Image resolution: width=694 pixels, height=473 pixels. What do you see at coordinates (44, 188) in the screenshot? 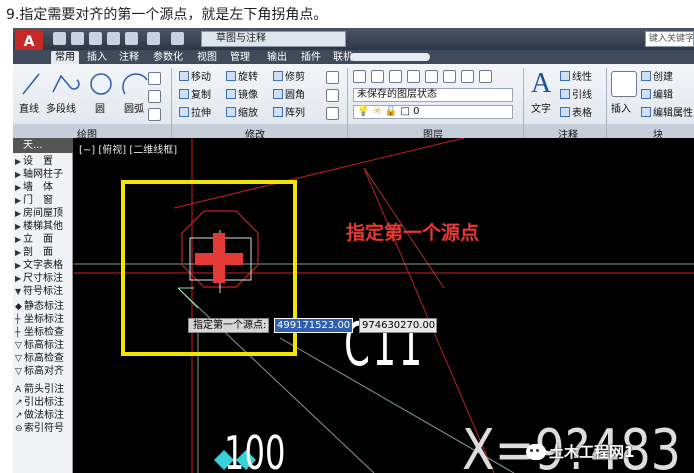
I see `palette-item: ▶ 墙 体` at bounding box center [44, 188].